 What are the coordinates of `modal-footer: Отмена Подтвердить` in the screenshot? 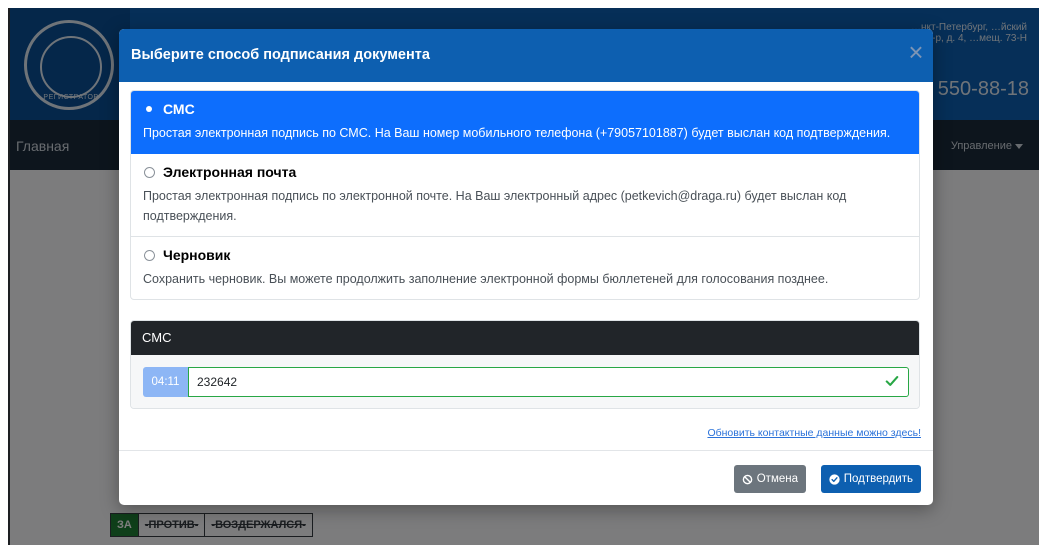 It's located at (526, 477).